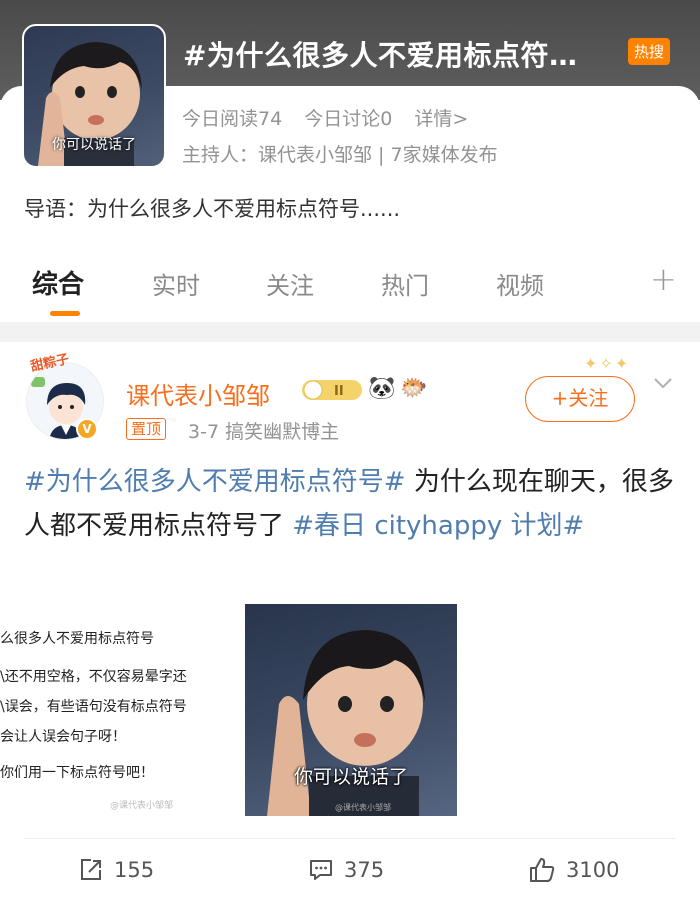 This screenshot has width=700, height=899. What do you see at coordinates (264, 432) in the screenshot?
I see `post-meta: 3-7 搞笑幽默博主` at bounding box center [264, 432].